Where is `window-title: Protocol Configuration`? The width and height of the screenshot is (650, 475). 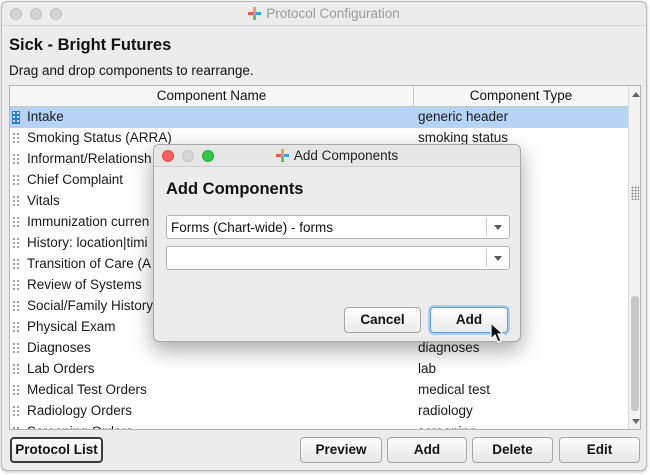
window-title: Protocol Configuration is located at coordinates (333, 13).